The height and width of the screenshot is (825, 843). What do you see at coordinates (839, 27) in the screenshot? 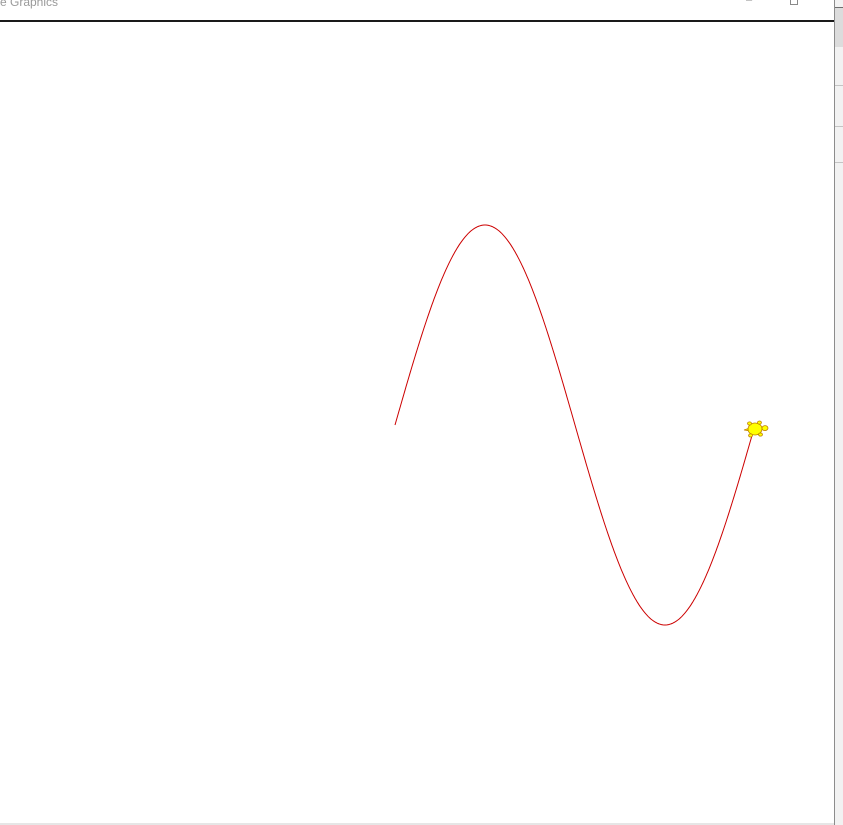
I see `background-scroll-thumb` at bounding box center [839, 27].